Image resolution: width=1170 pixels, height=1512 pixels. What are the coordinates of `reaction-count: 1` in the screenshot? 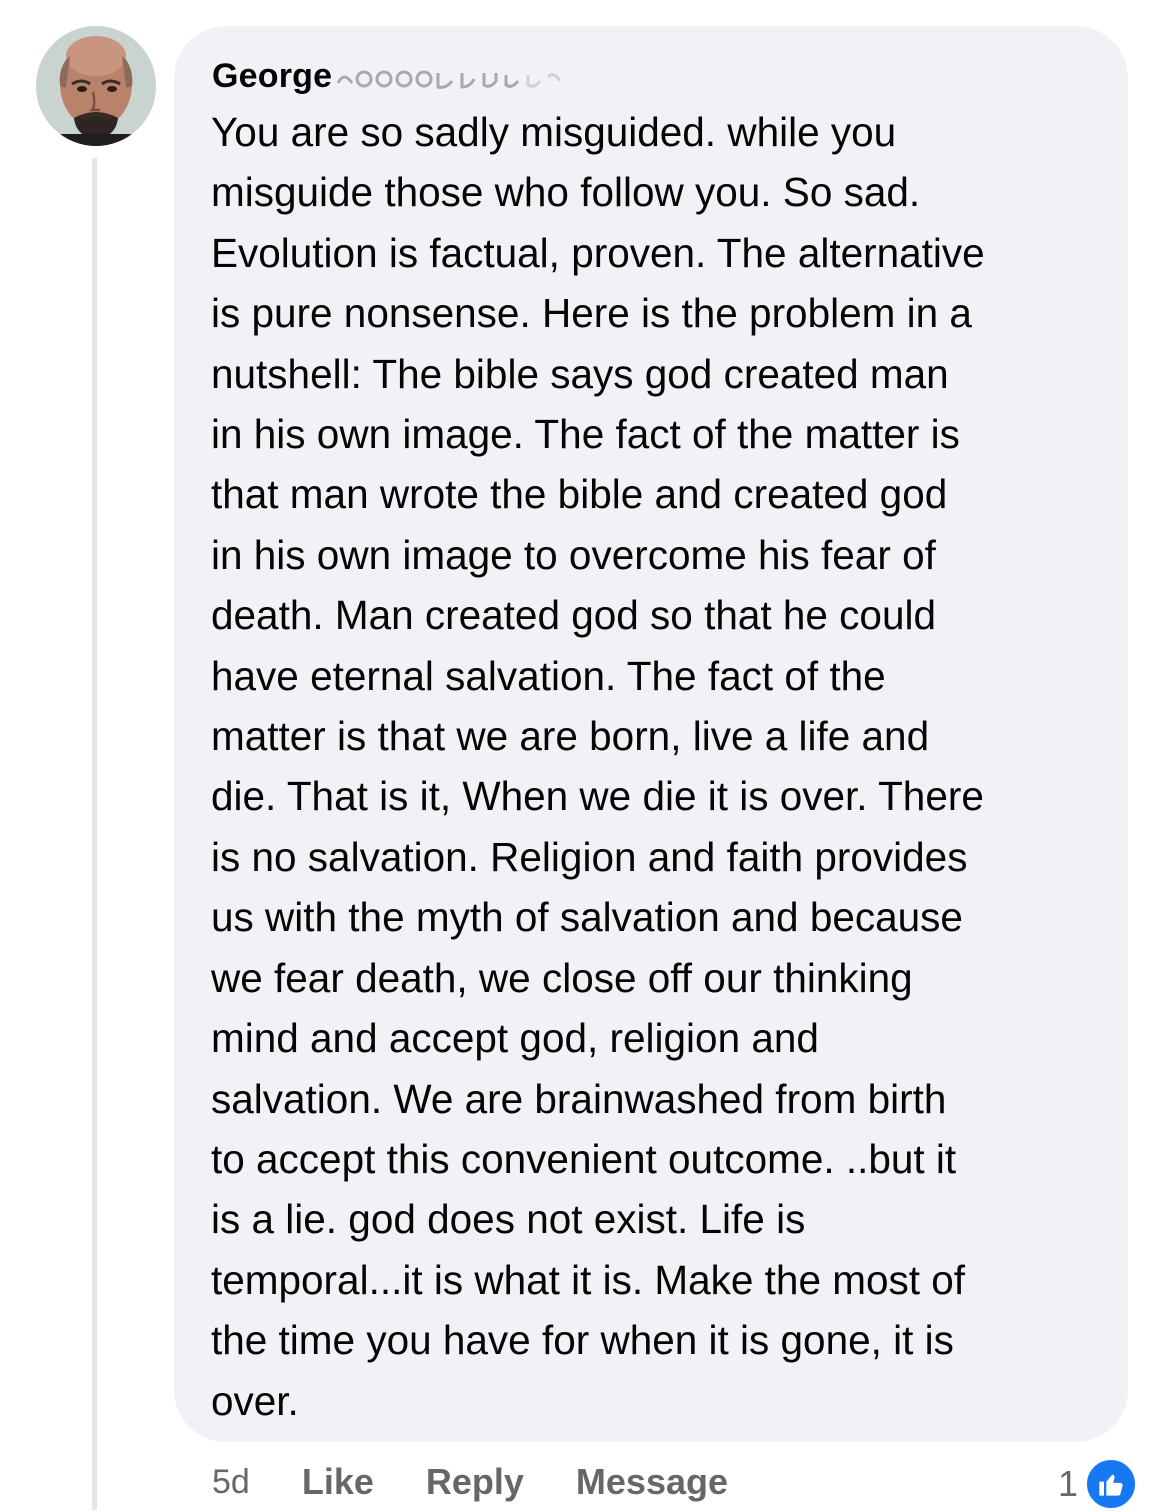 It's located at (1067, 1483).